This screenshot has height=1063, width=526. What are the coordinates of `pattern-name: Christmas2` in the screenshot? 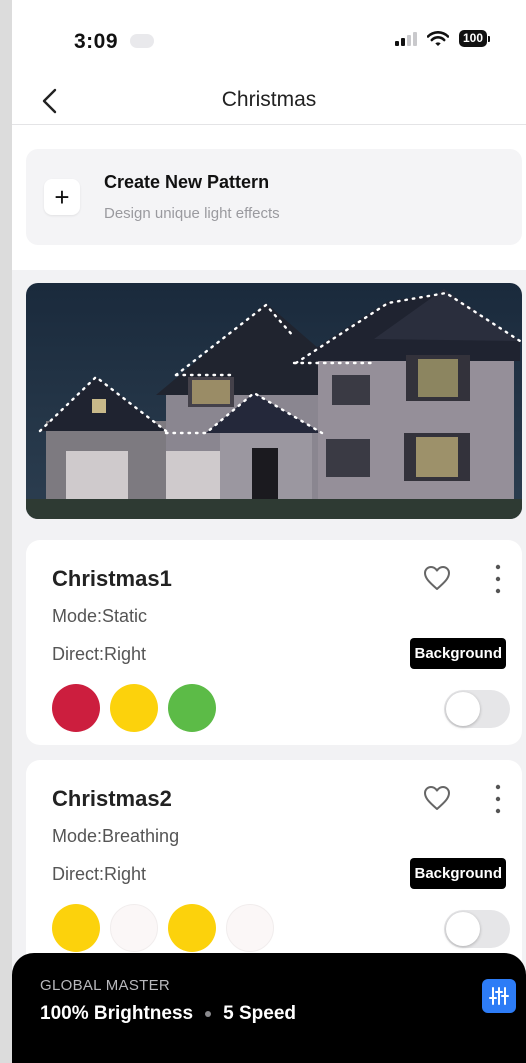 It's located at (112, 798).